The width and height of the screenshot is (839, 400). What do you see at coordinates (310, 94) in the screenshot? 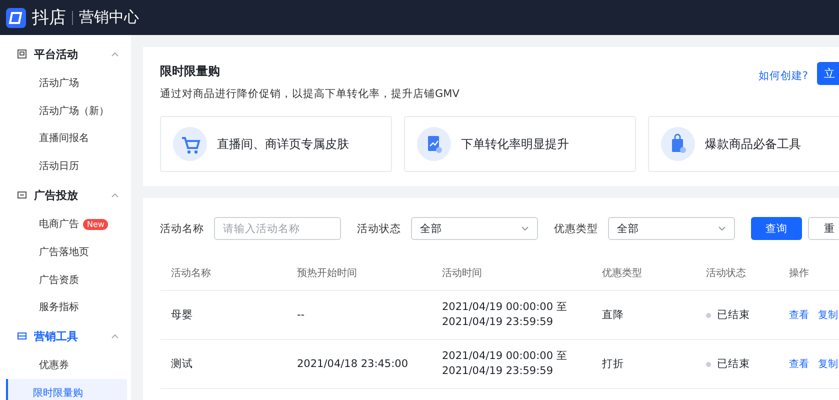
I see `page-description: 通过对商品进行降价促销，以提高下单转化率，提升店铺GMV` at bounding box center [310, 94].